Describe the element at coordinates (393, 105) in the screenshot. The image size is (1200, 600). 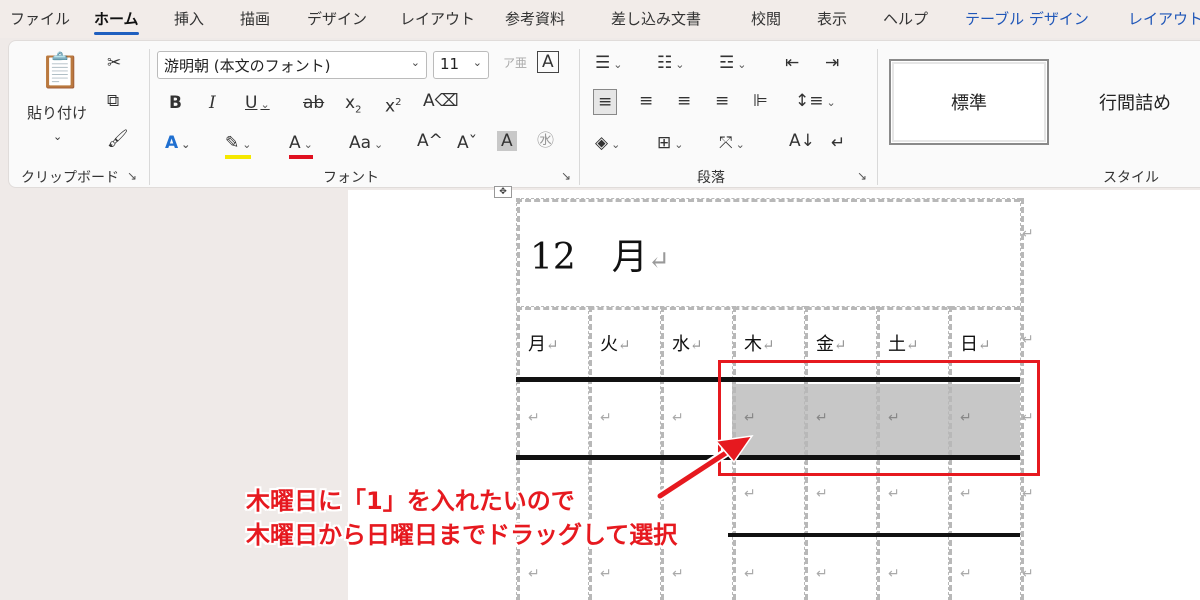
I see `superscript-icon: x2` at that location.